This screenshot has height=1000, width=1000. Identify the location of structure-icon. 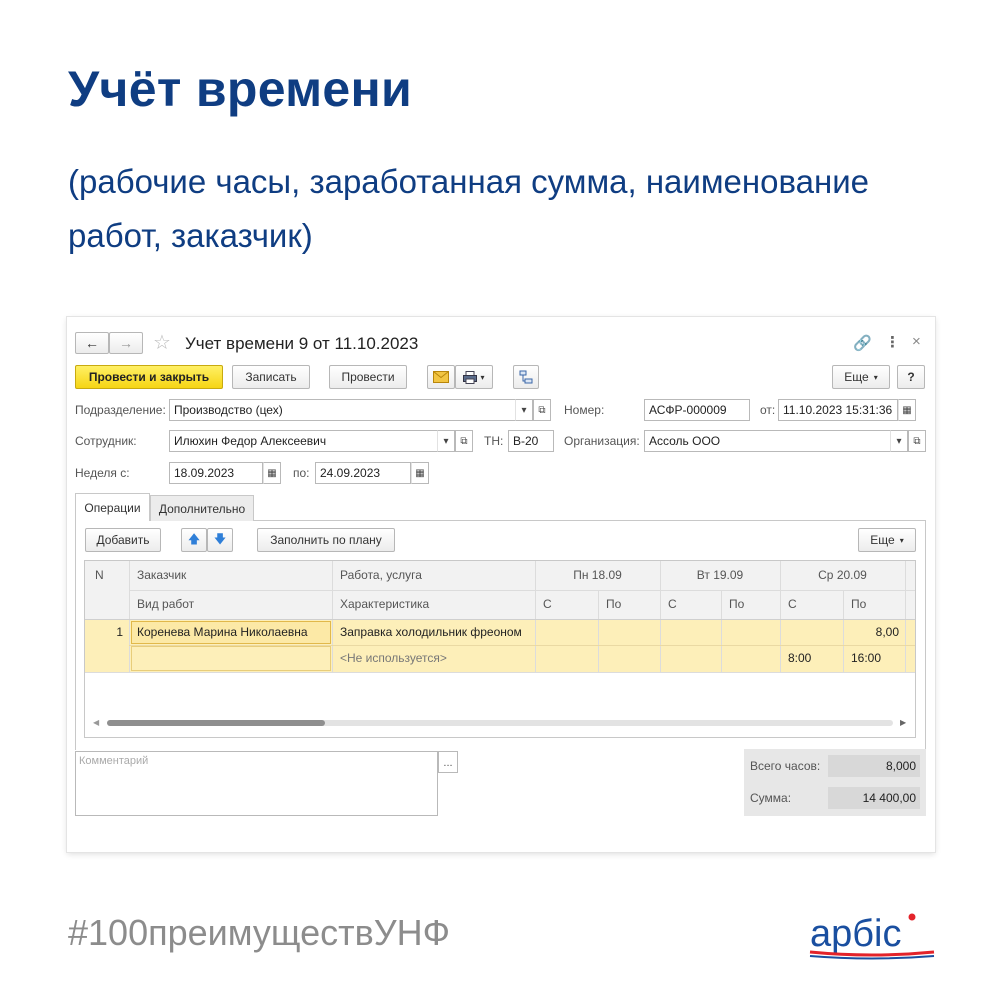
(526, 377).